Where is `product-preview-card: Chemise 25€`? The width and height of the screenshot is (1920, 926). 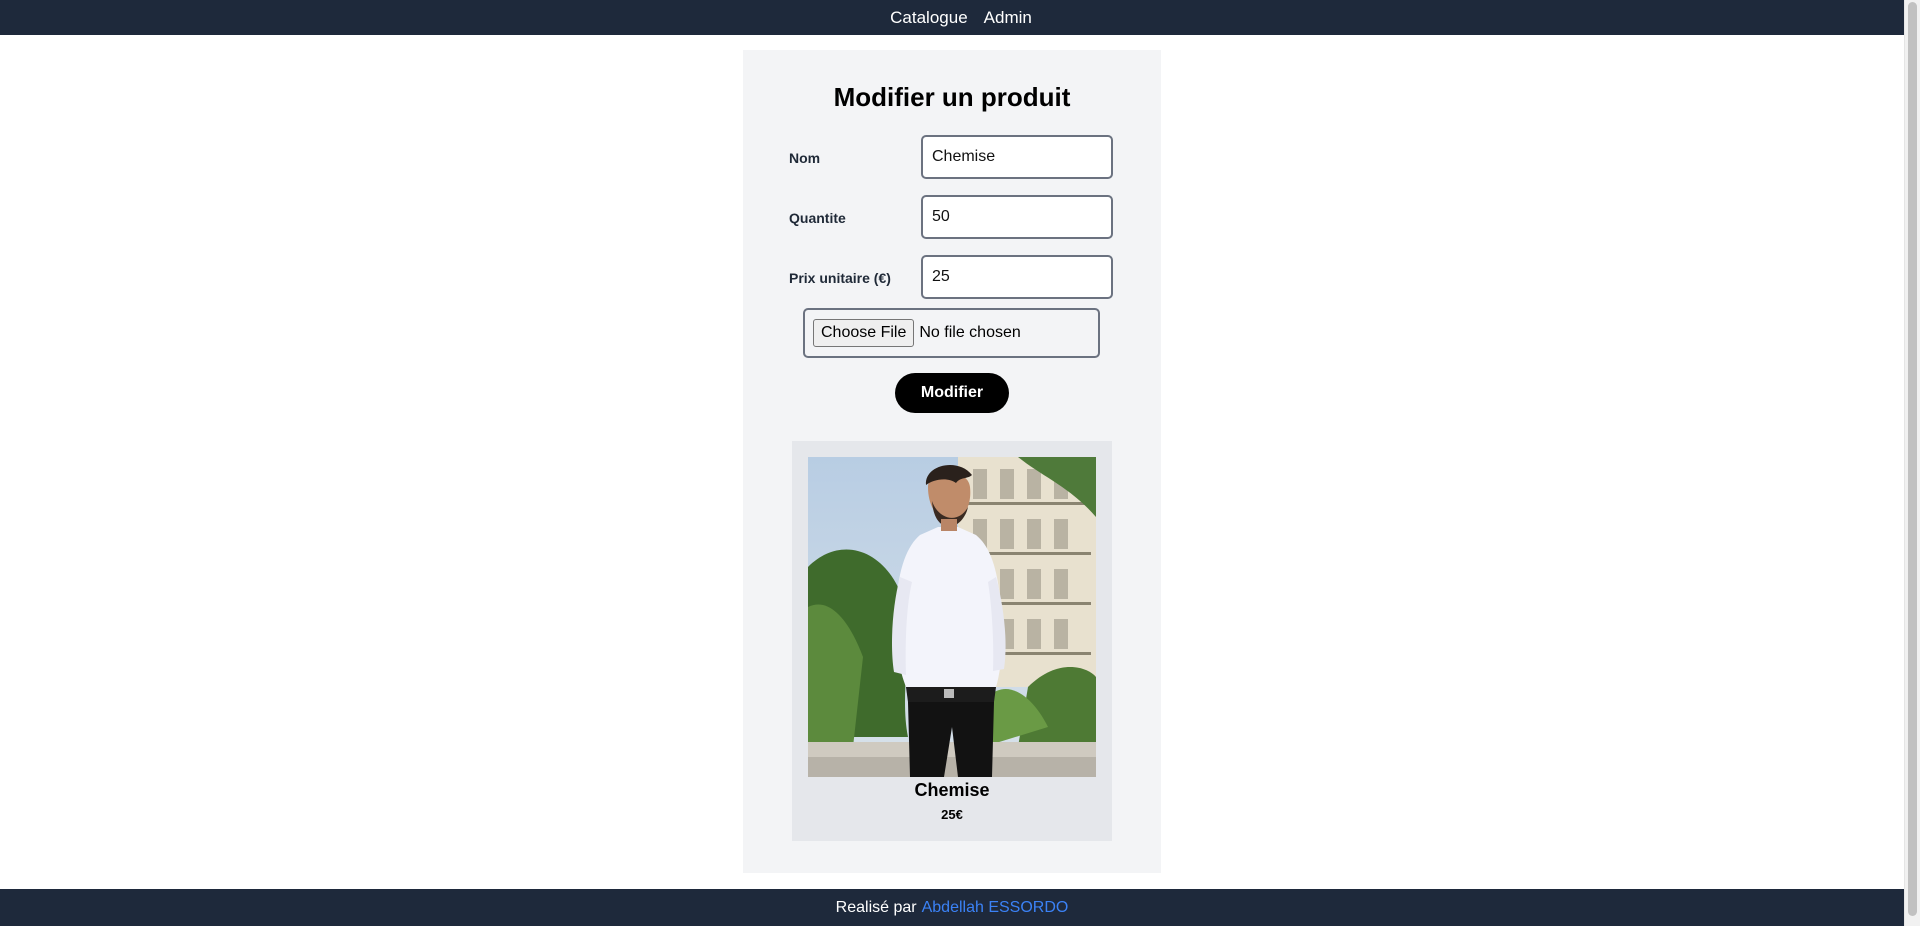
product-preview-card: Chemise 25€ is located at coordinates (952, 641).